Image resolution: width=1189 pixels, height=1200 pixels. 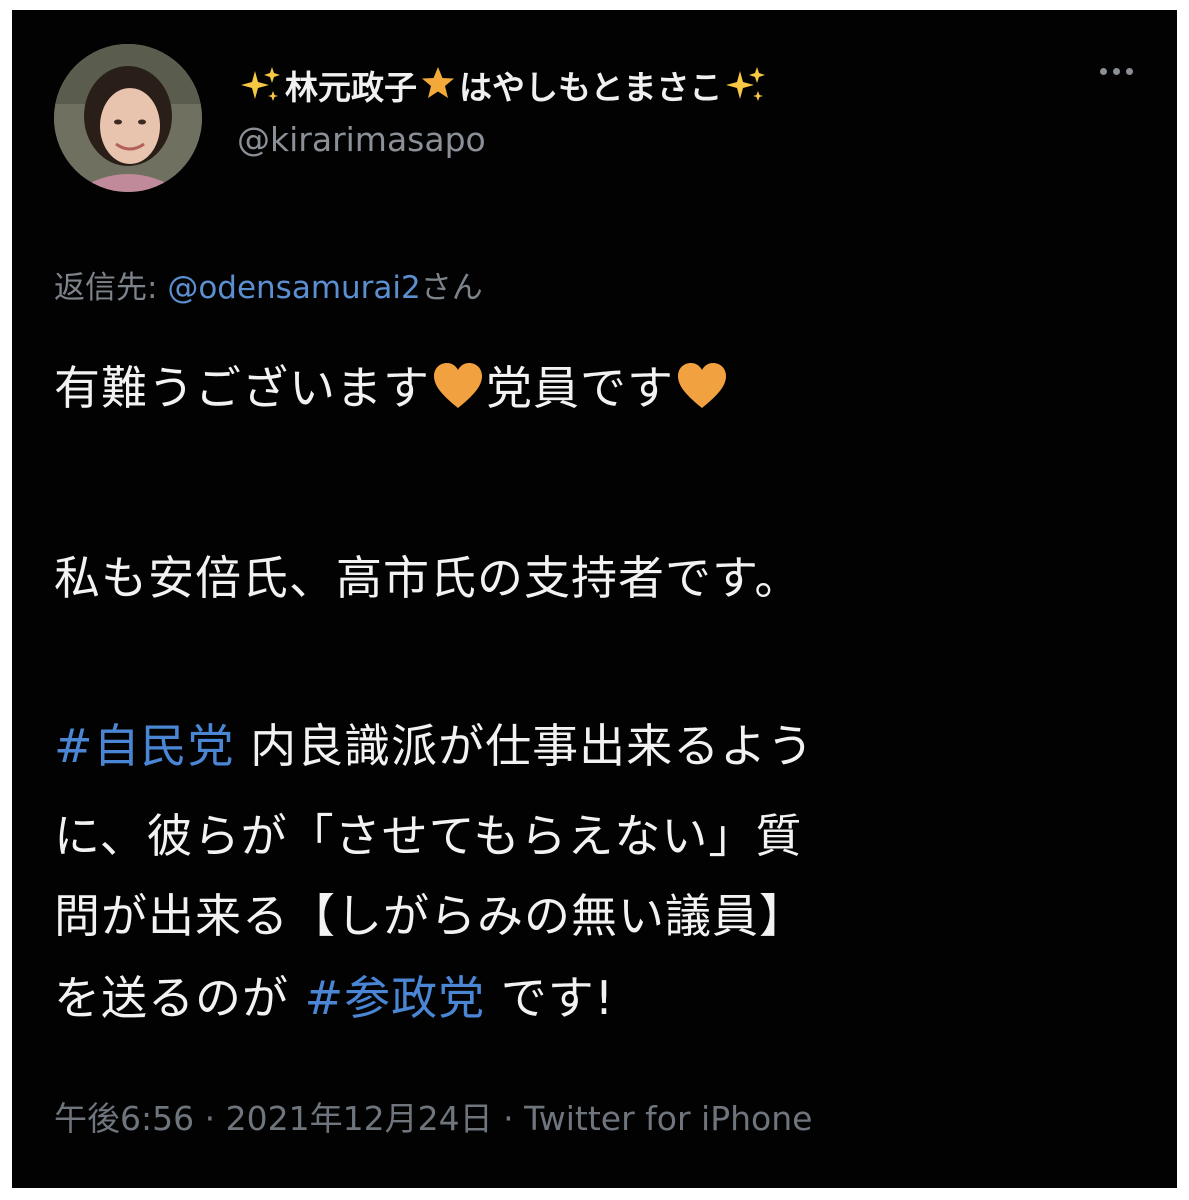 What do you see at coordinates (428, 836) in the screenshot?
I see `tweet-line-4: に、彼らが「させてもらえない」質` at bounding box center [428, 836].